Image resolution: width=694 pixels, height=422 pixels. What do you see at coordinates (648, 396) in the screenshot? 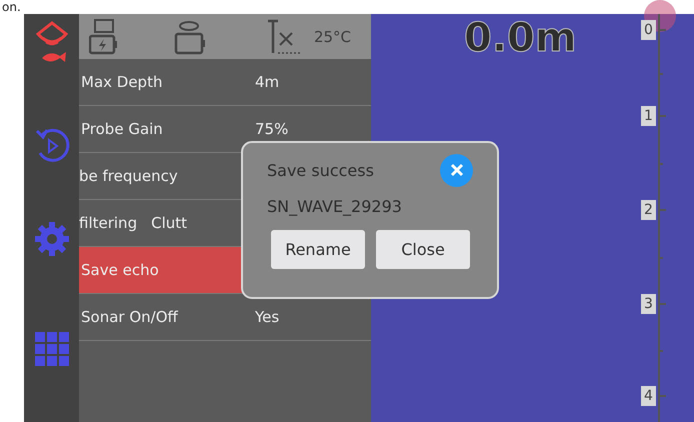
I see `depth-scale-label: 4` at bounding box center [648, 396].